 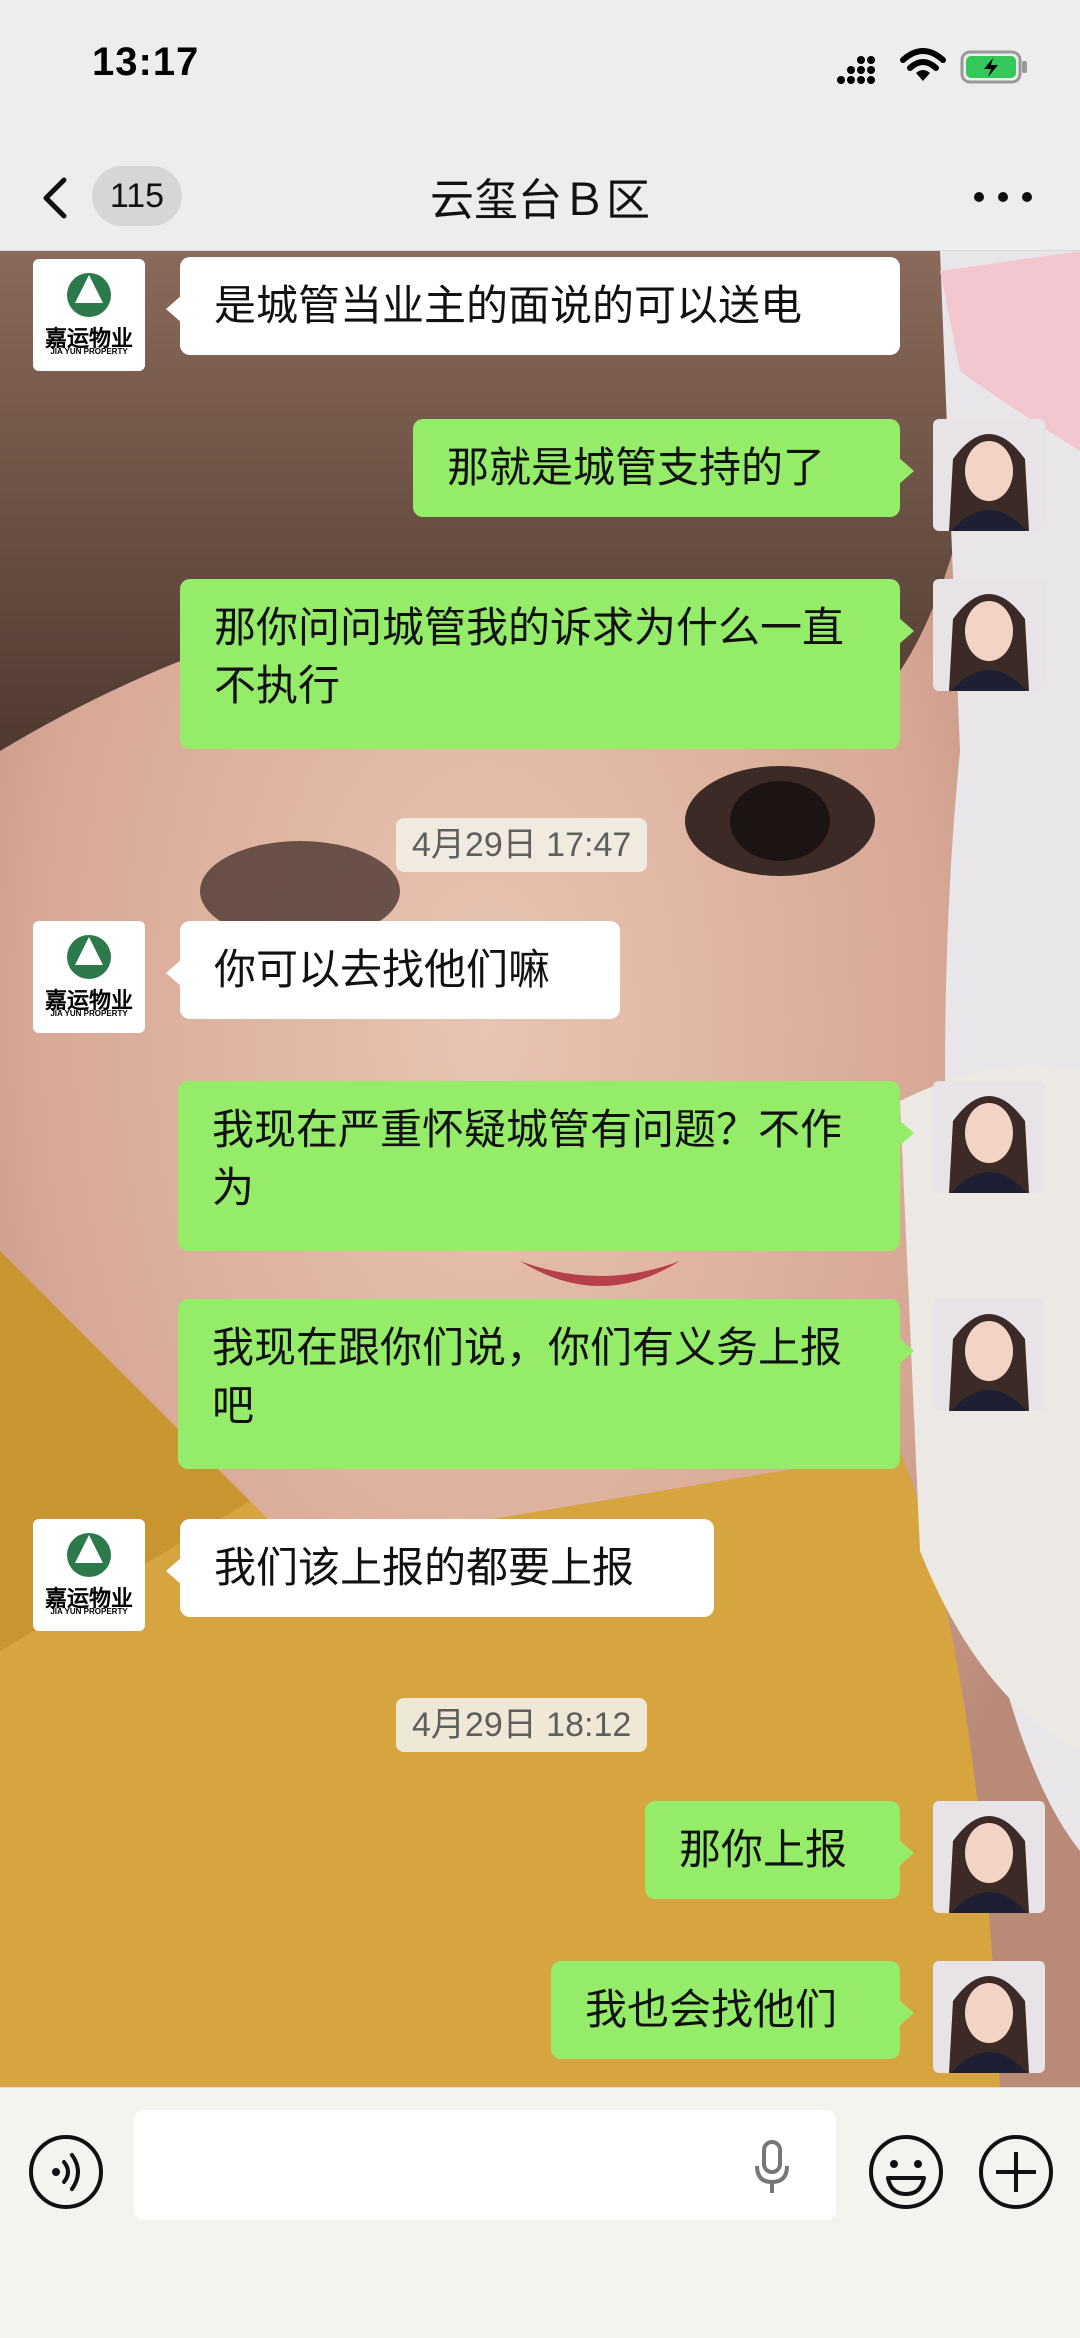 What do you see at coordinates (546, 1166) in the screenshot?
I see `message-bubble-out: 我现在严重怀疑城管有问题？不作为` at bounding box center [546, 1166].